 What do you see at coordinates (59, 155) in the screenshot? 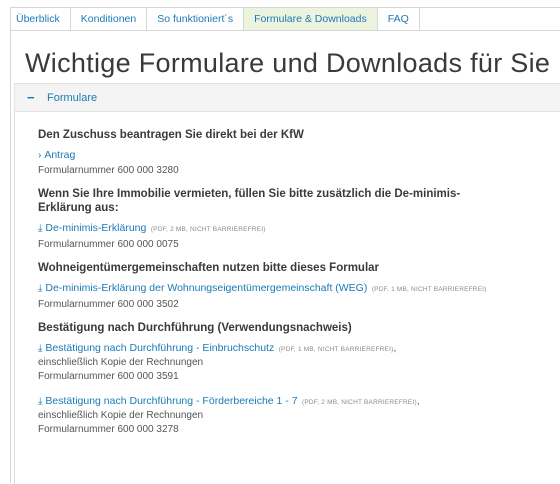
I see `antrag-link: Antrag` at bounding box center [59, 155].